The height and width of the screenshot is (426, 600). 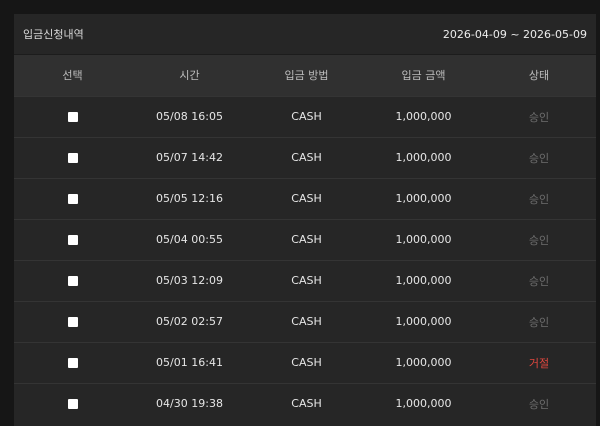 I want to click on table-row: 05/02 02:57 CASH 1,000,000 승인, so click(x=305, y=321).